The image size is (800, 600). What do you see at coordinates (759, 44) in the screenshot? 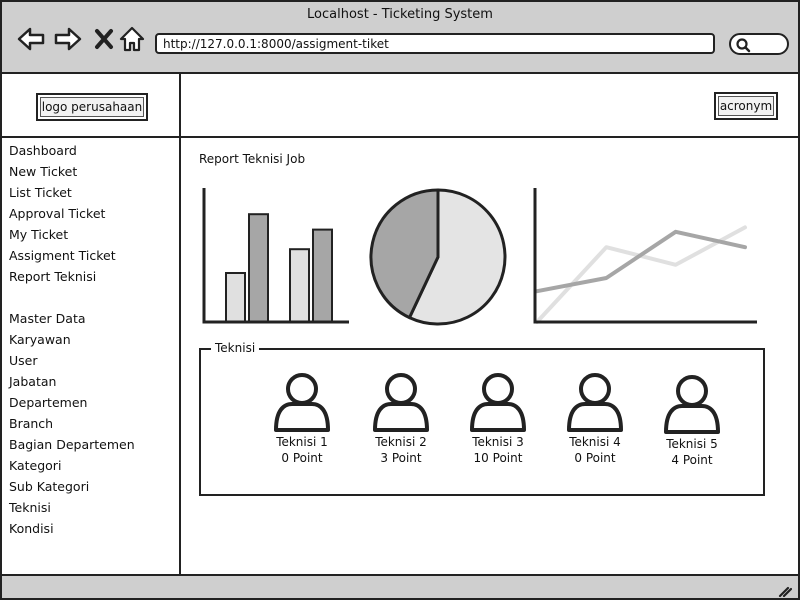
I see `browser-search-box` at bounding box center [759, 44].